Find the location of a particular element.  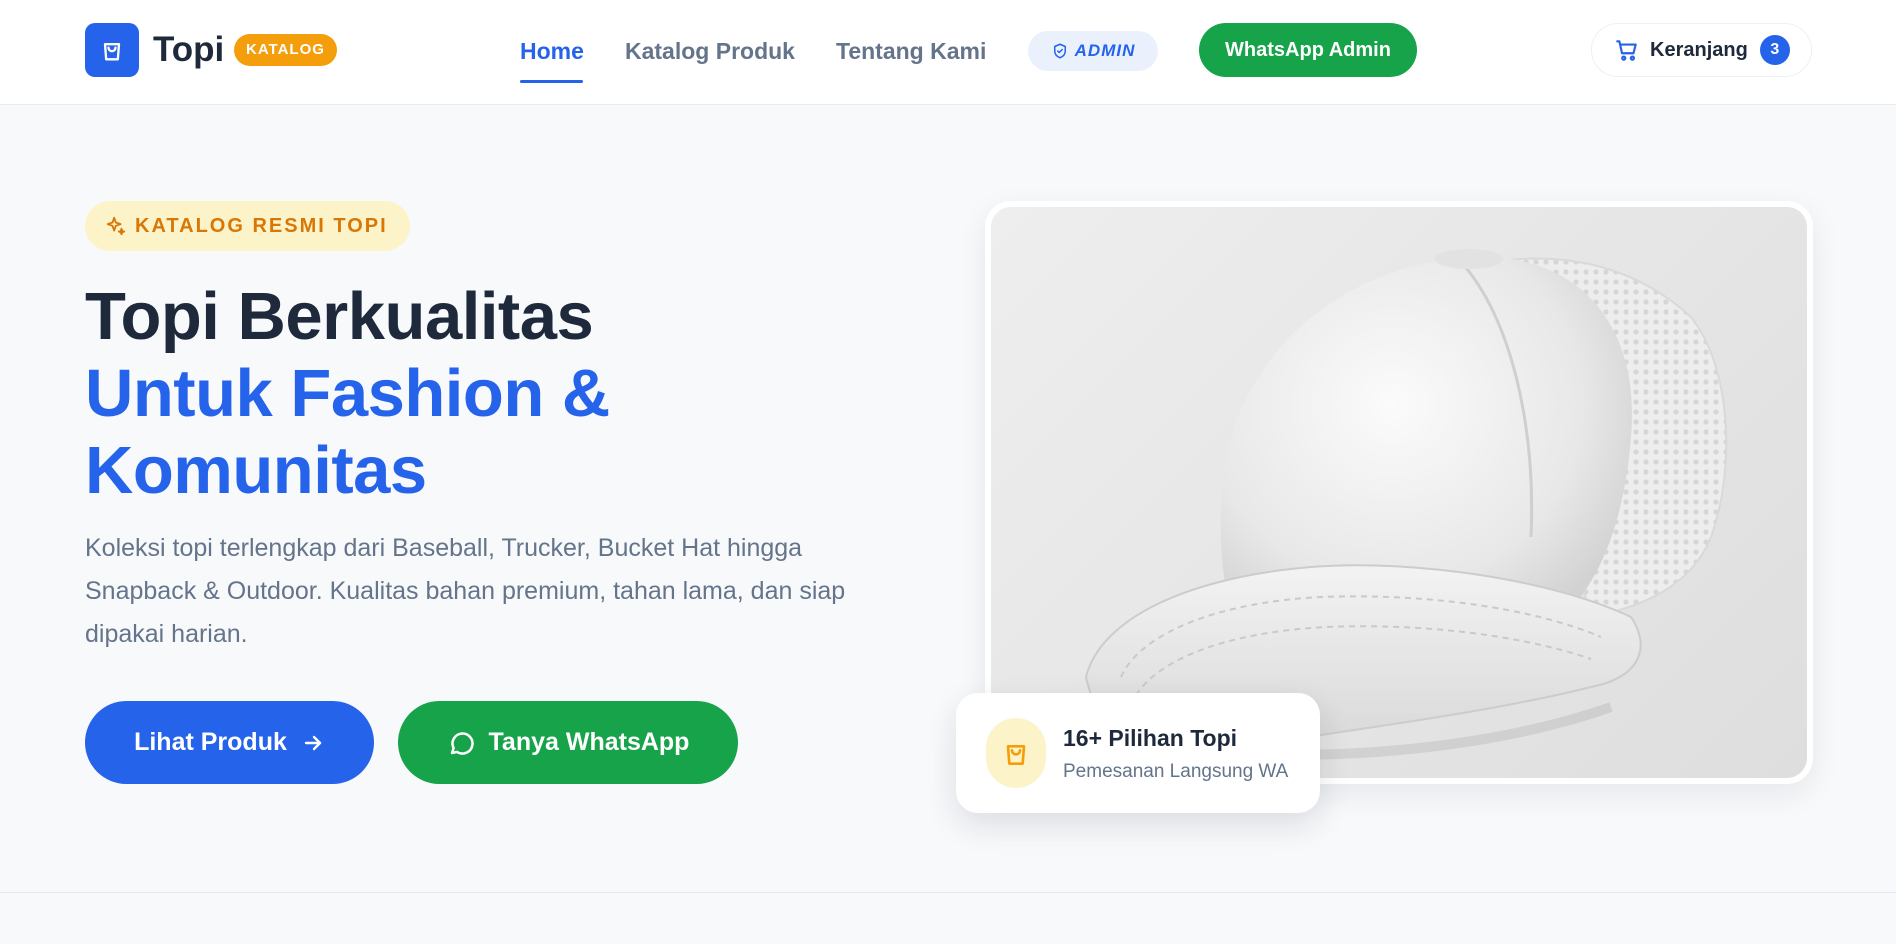

hero-title-line-2: Untuk Fashion & is located at coordinates (347, 393).